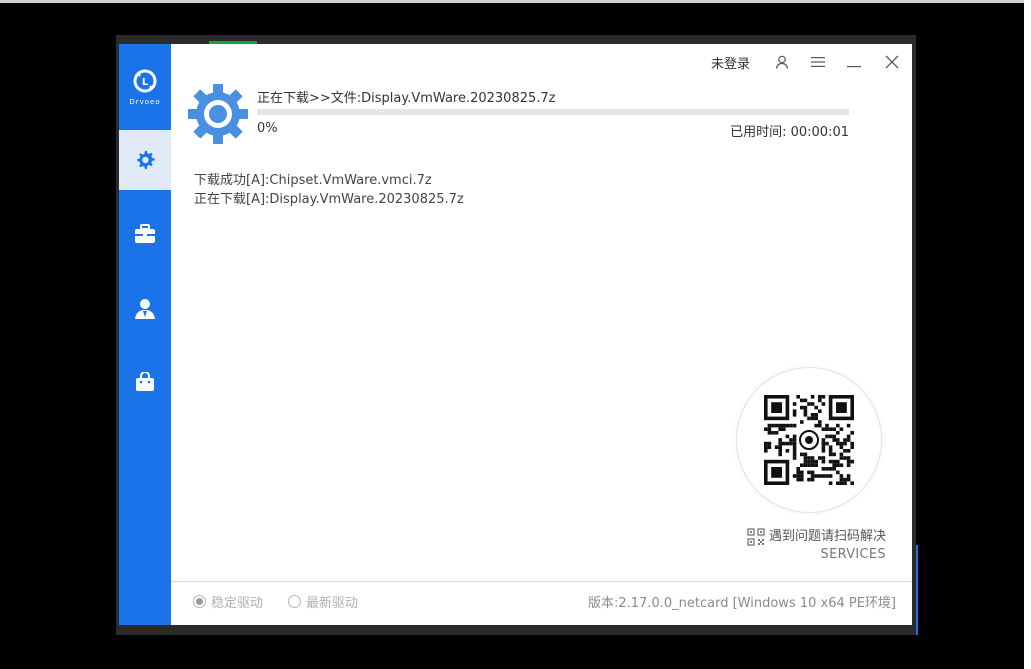 The height and width of the screenshot is (669, 1031). I want to click on qr-label: 遇到问题请扫码解决, so click(827, 536).